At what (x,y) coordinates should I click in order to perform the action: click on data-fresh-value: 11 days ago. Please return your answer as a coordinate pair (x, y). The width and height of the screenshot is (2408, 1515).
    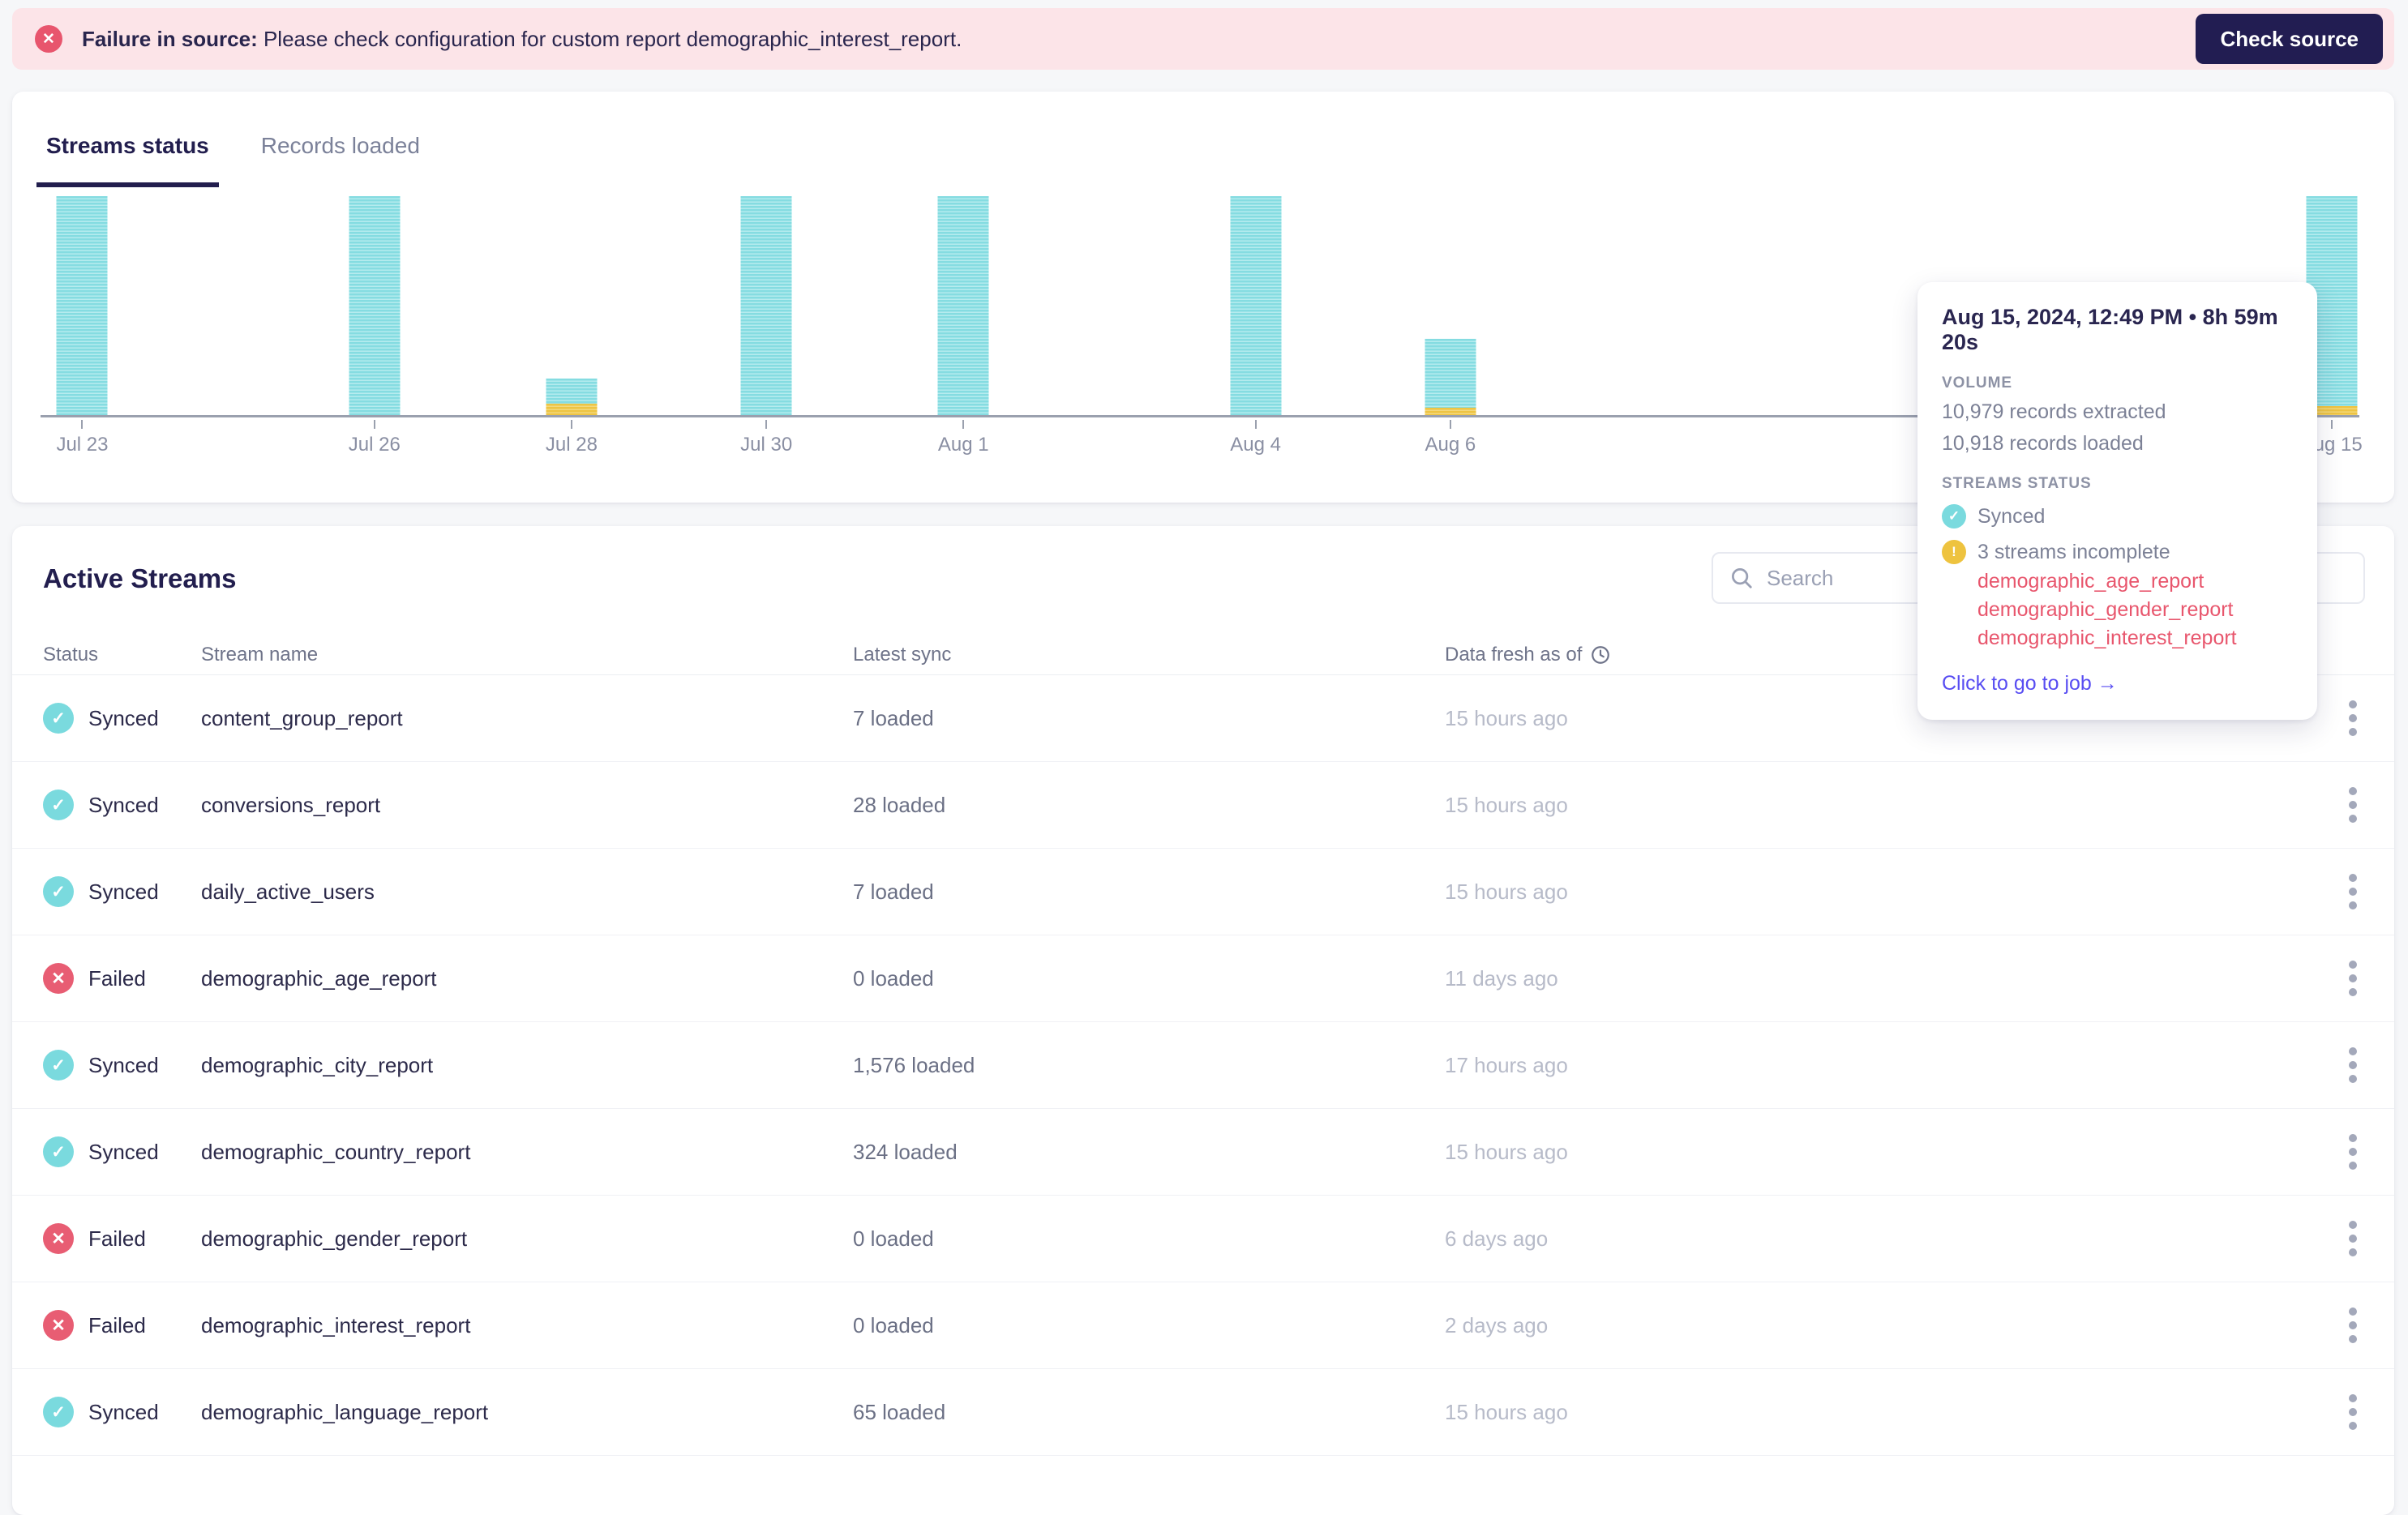
    Looking at the image, I should click on (1502, 978).